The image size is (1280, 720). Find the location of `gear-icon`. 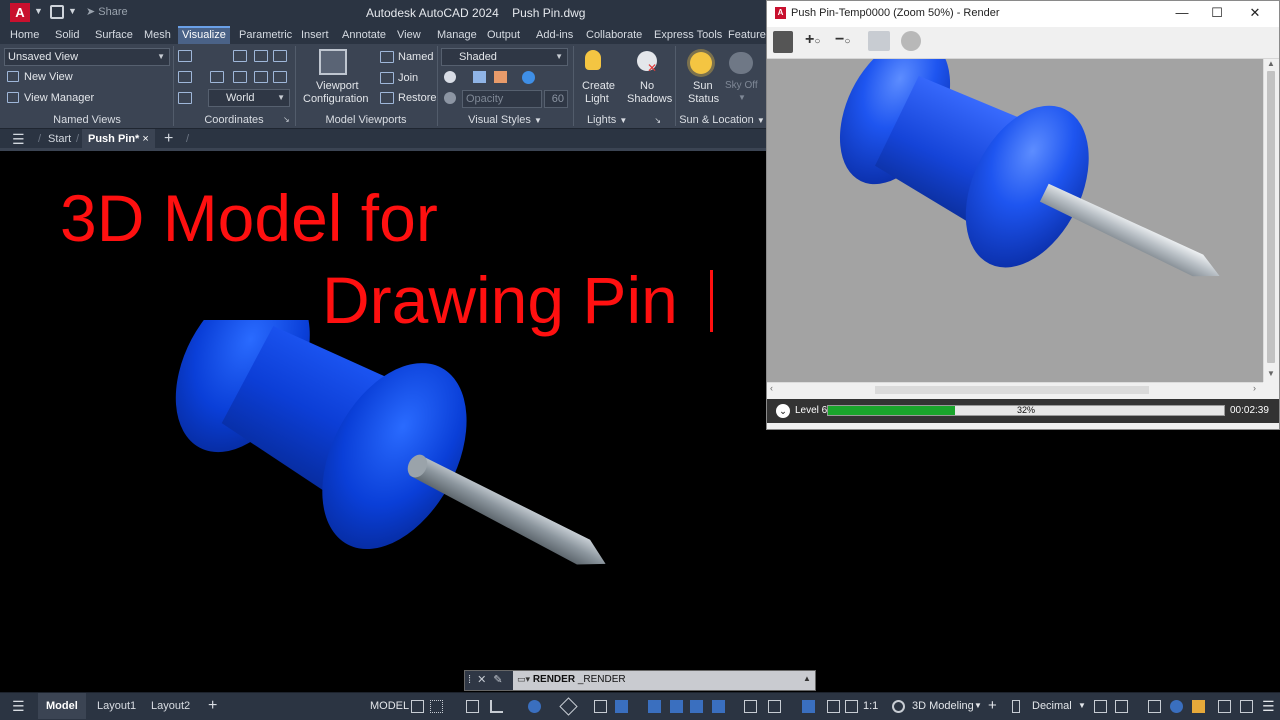

gear-icon is located at coordinates (898, 706).